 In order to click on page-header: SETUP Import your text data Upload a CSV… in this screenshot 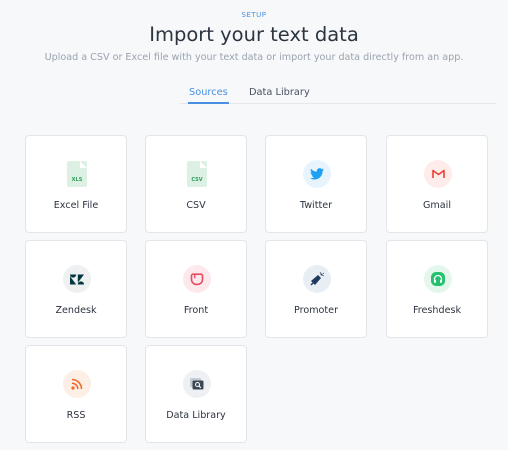, I will do `click(254, 32)`.